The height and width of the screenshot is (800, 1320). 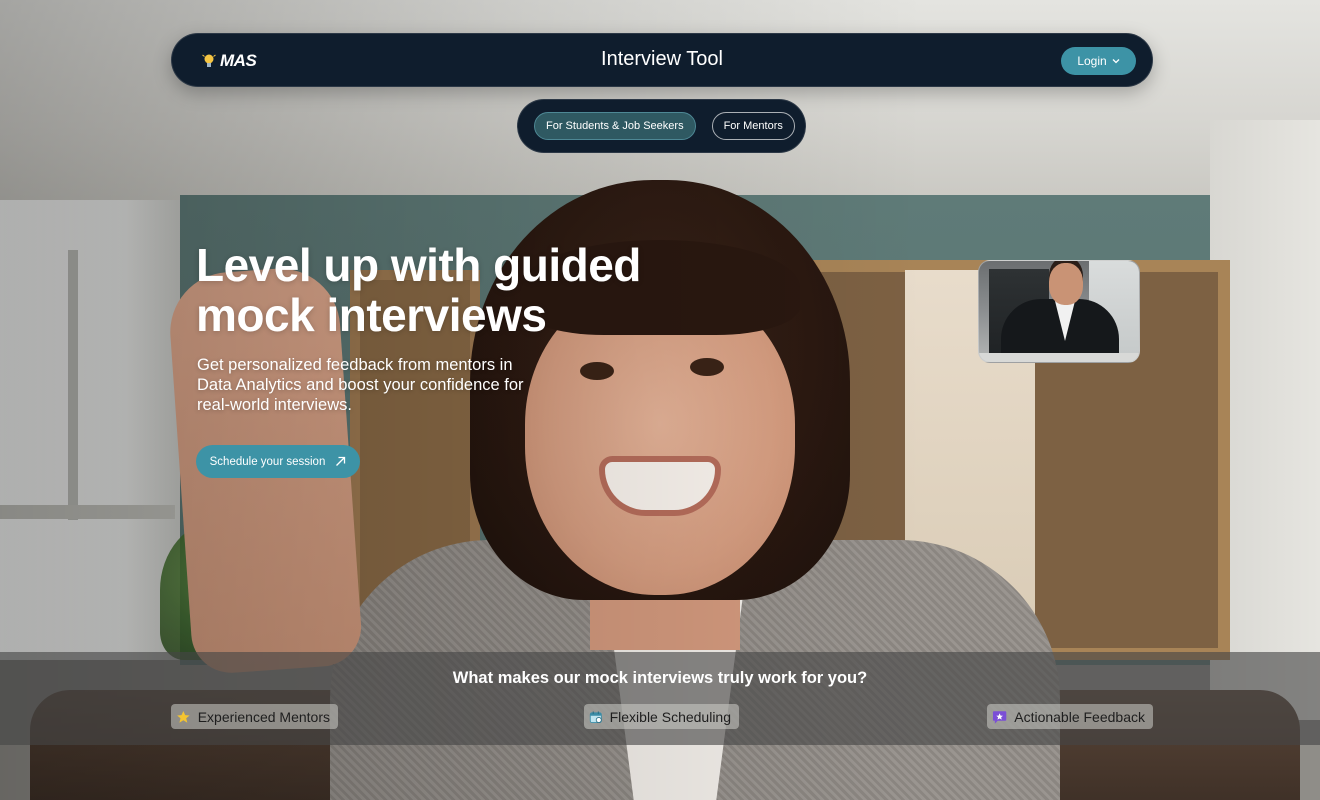 What do you see at coordinates (753, 126) in the screenshot?
I see `tab-mentors: For Mentors` at bounding box center [753, 126].